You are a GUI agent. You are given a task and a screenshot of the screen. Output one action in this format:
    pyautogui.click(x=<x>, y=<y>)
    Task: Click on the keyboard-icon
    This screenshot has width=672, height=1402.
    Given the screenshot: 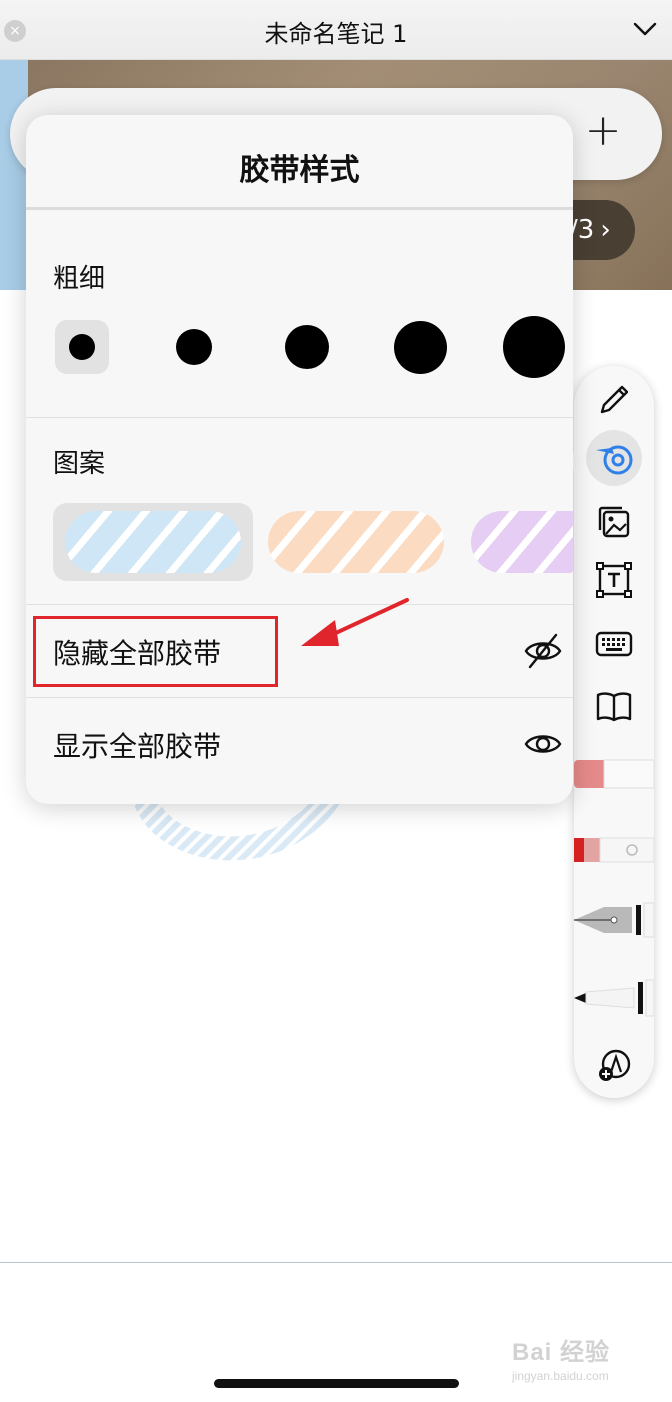 What is the action you would take?
    pyautogui.click(x=614, y=644)
    